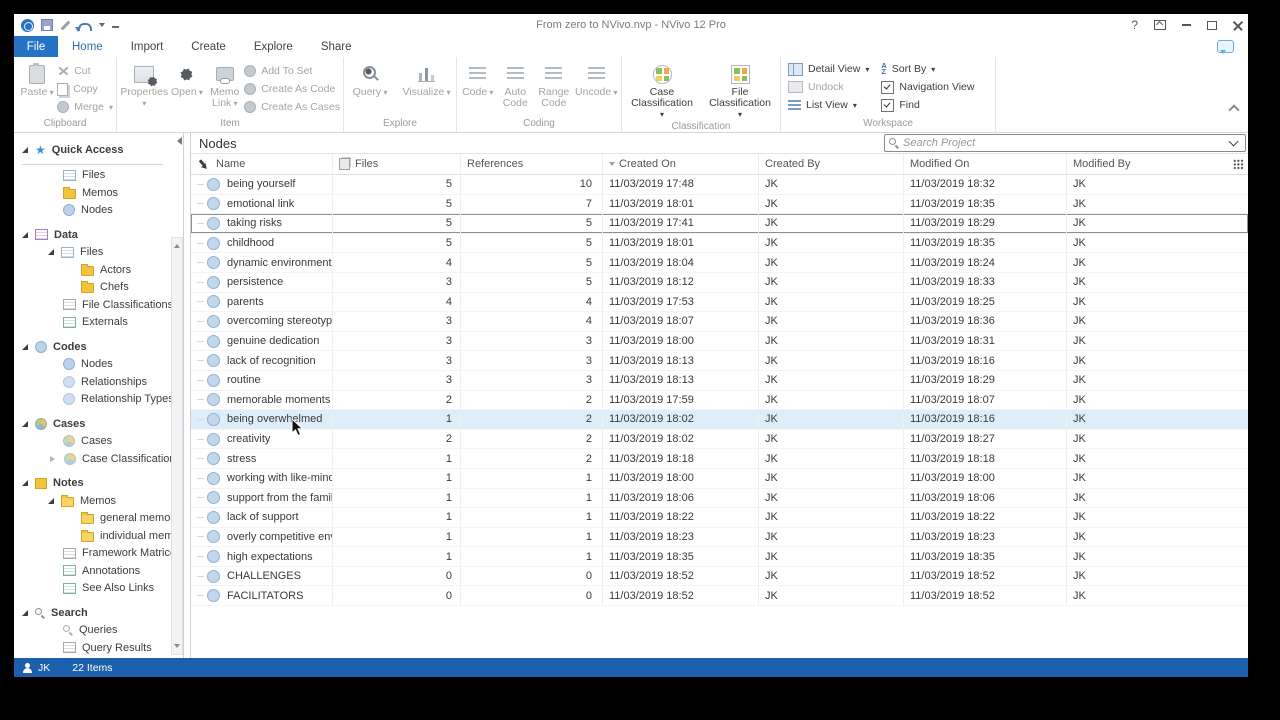  Describe the element at coordinates (92, 648) in the screenshot. I see `sidebar-item-query-results: Query Results` at that location.